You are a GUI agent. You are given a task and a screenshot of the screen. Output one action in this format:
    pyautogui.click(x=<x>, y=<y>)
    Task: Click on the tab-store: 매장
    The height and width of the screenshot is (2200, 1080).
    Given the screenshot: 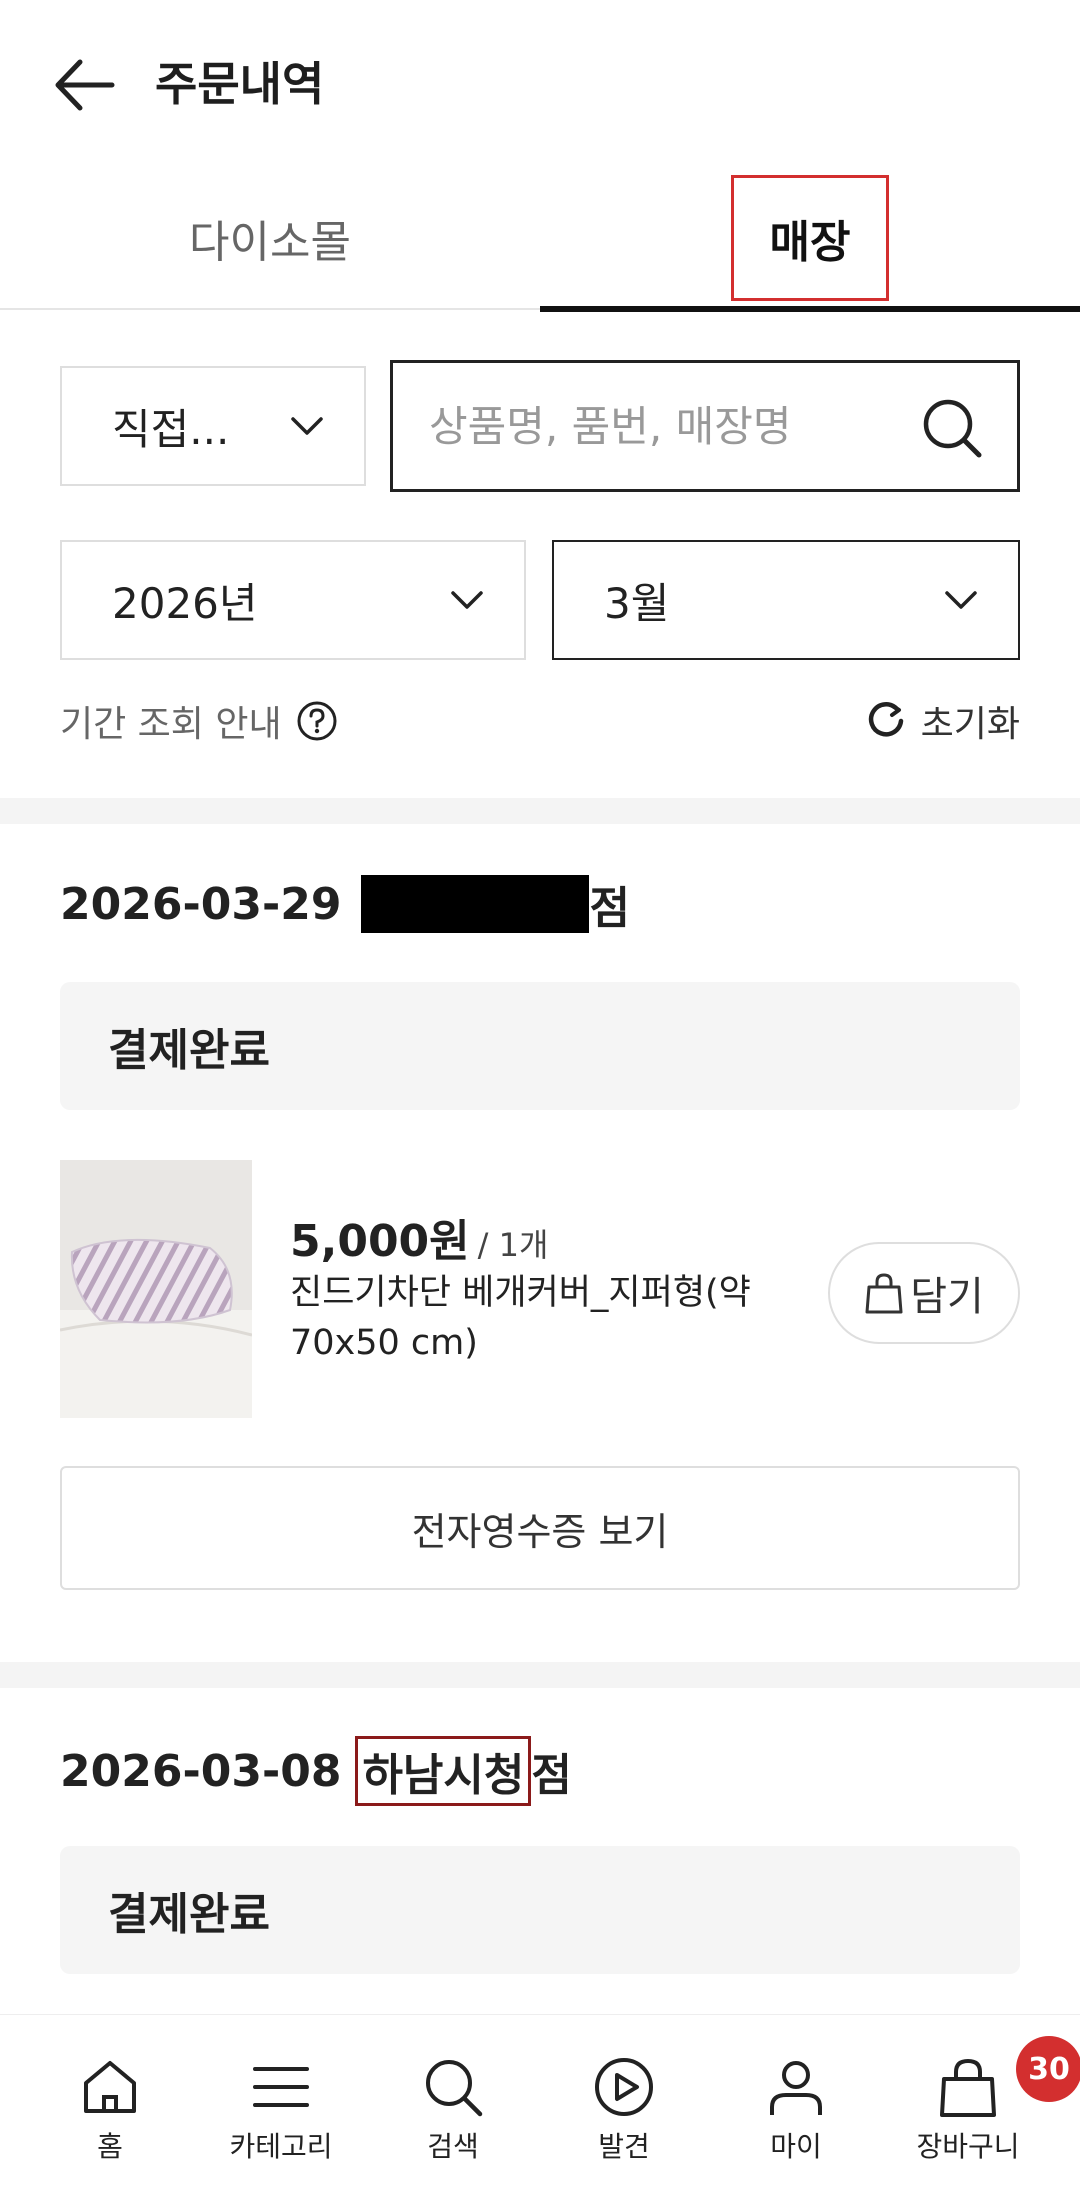 What is the action you would take?
    pyautogui.click(x=810, y=237)
    